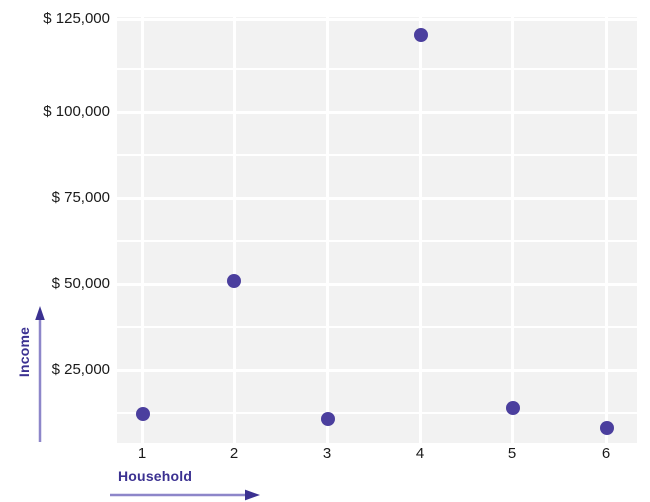 Image resolution: width=650 pixels, height=502 pixels. What do you see at coordinates (190, 485) in the screenshot?
I see `x-axis-title-group: Household` at bounding box center [190, 485].